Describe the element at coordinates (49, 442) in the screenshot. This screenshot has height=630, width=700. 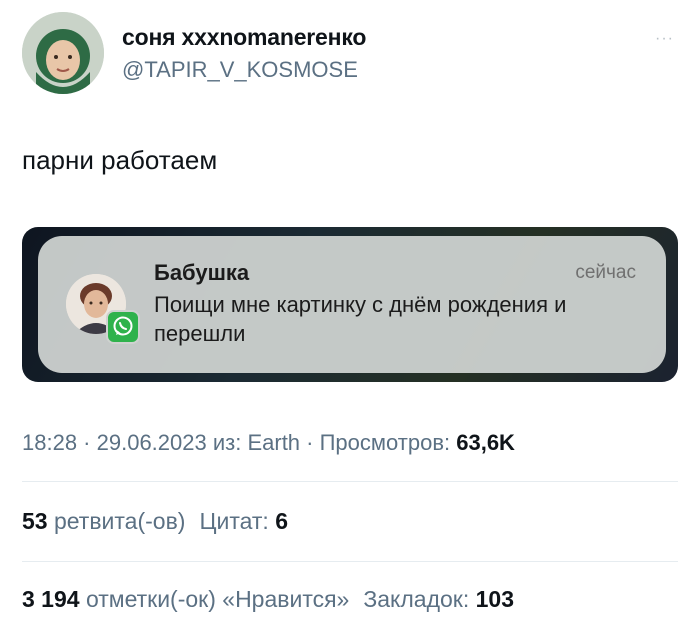
I see `tweet-time: 18:28` at that location.